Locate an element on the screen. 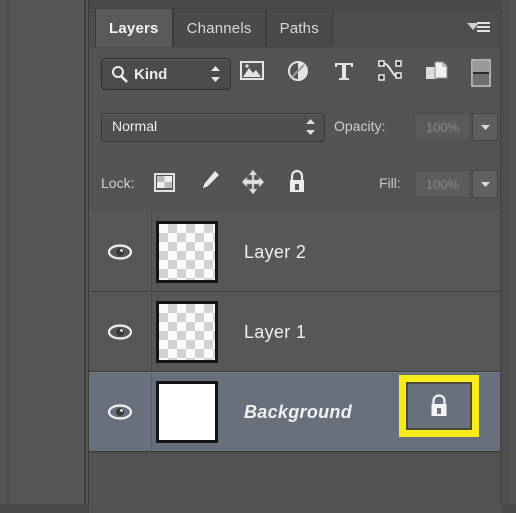 The image size is (516, 513). blend-mode-dropdown: Normal is located at coordinates (213, 127).